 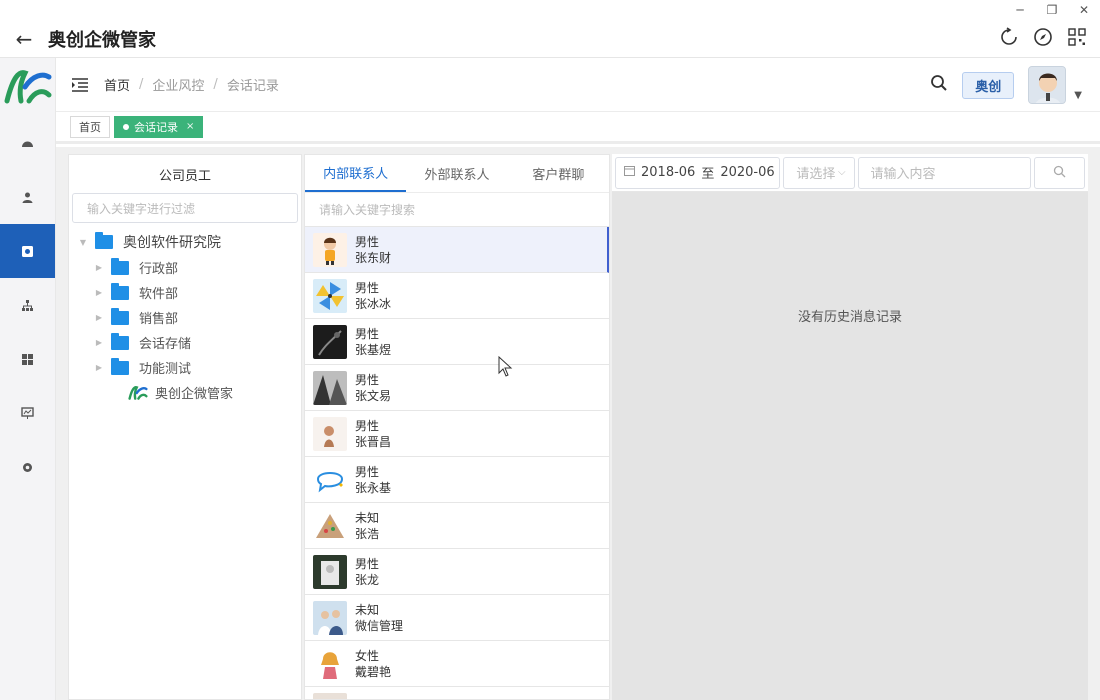 What do you see at coordinates (80, 85) in the screenshot?
I see `menu-collapse-icon` at bounding box center [80, 85].